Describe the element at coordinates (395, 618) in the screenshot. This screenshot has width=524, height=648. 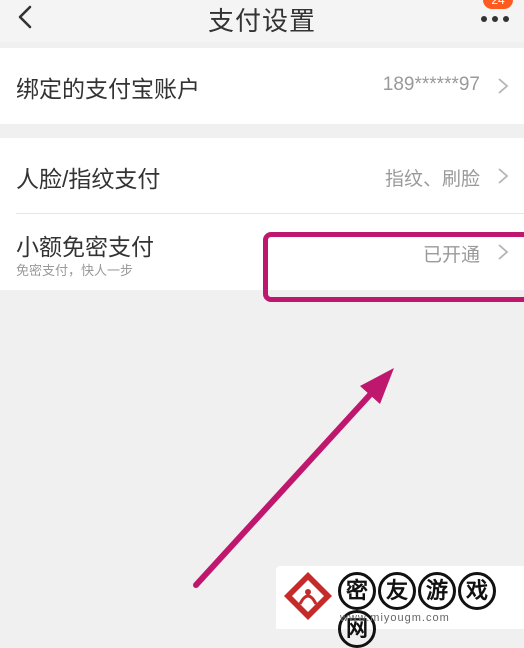
I see `watermark-url: www.miyougm.com` at that location.